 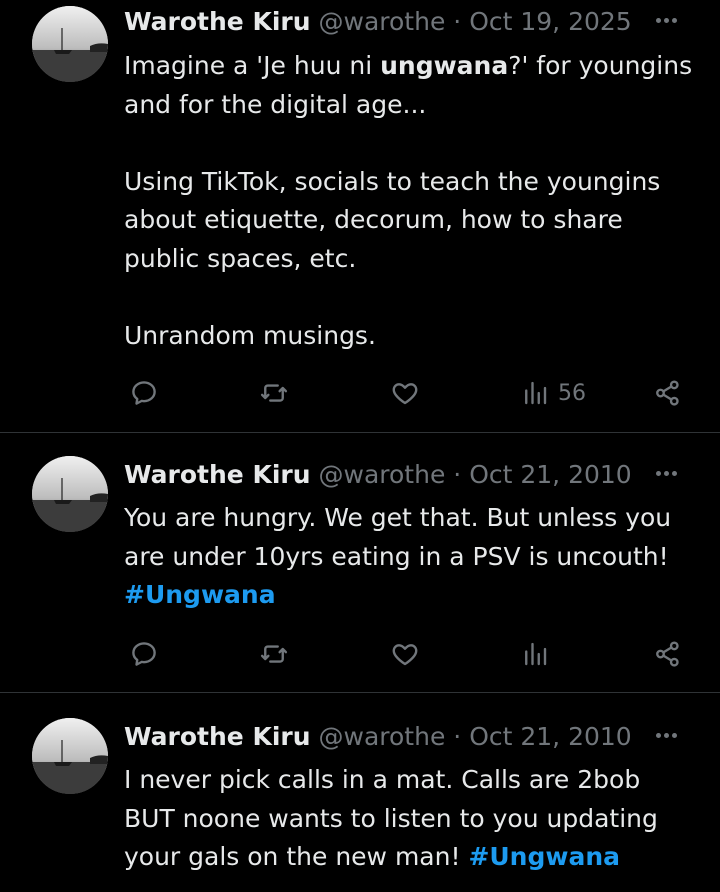 I want to click on tweet-header: Warothe Kiru @warothe · Oct 19, 2025, so click(x=378, y=22).